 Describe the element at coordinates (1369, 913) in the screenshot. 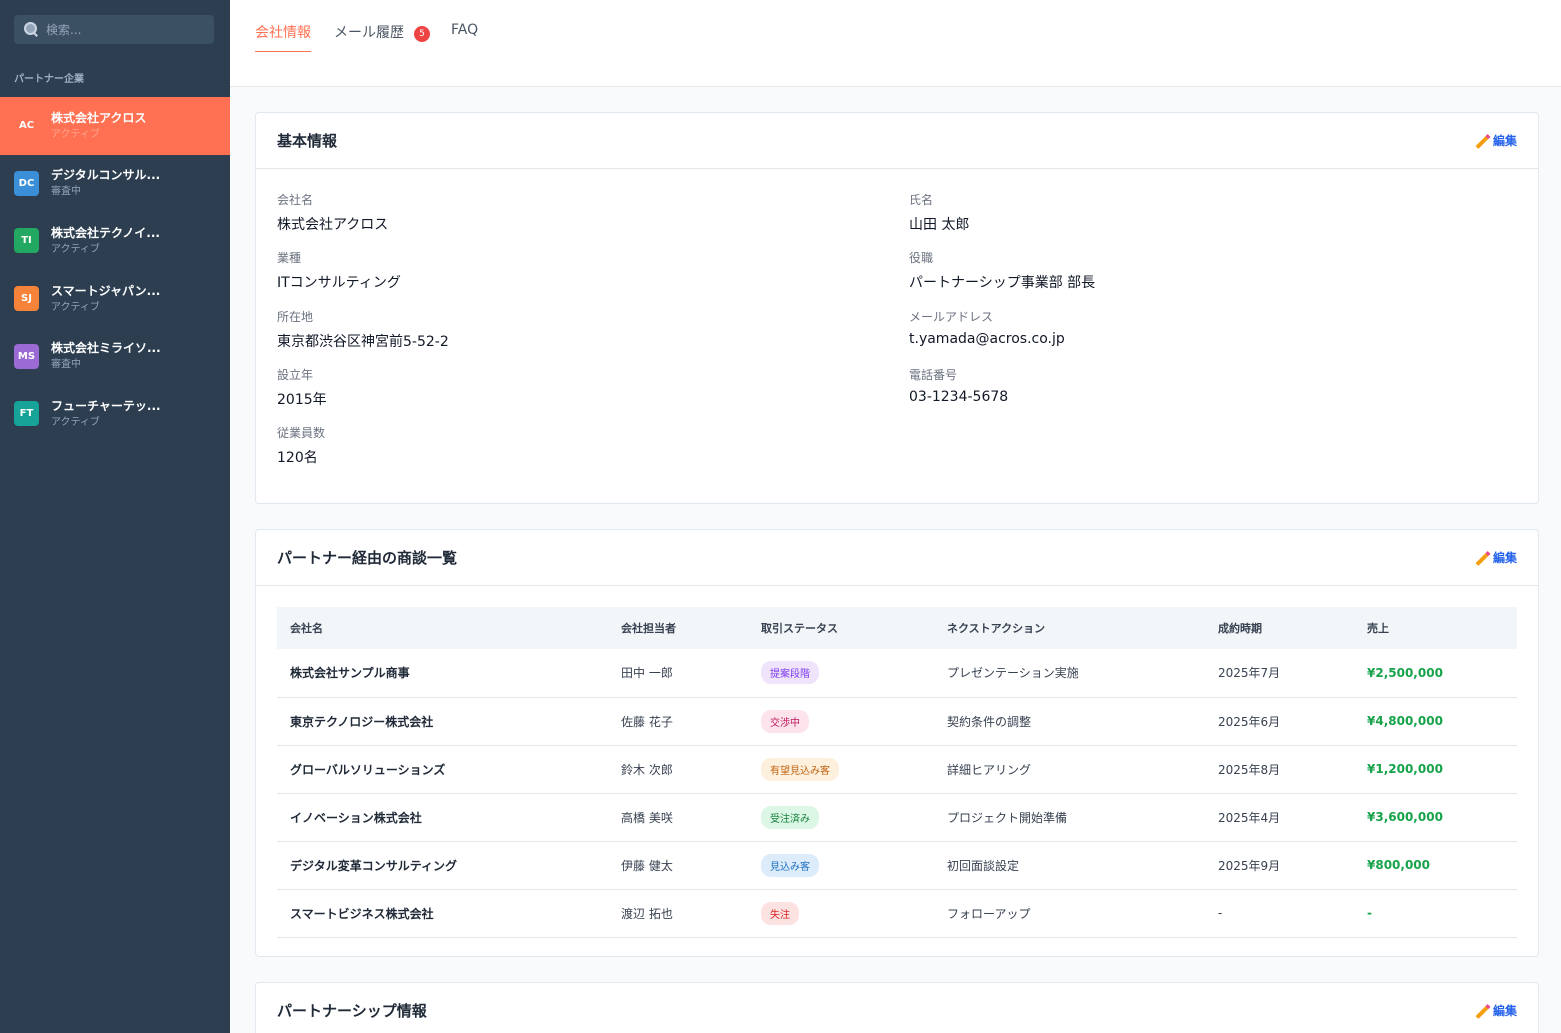

I see `sales-cell: -` at that location.